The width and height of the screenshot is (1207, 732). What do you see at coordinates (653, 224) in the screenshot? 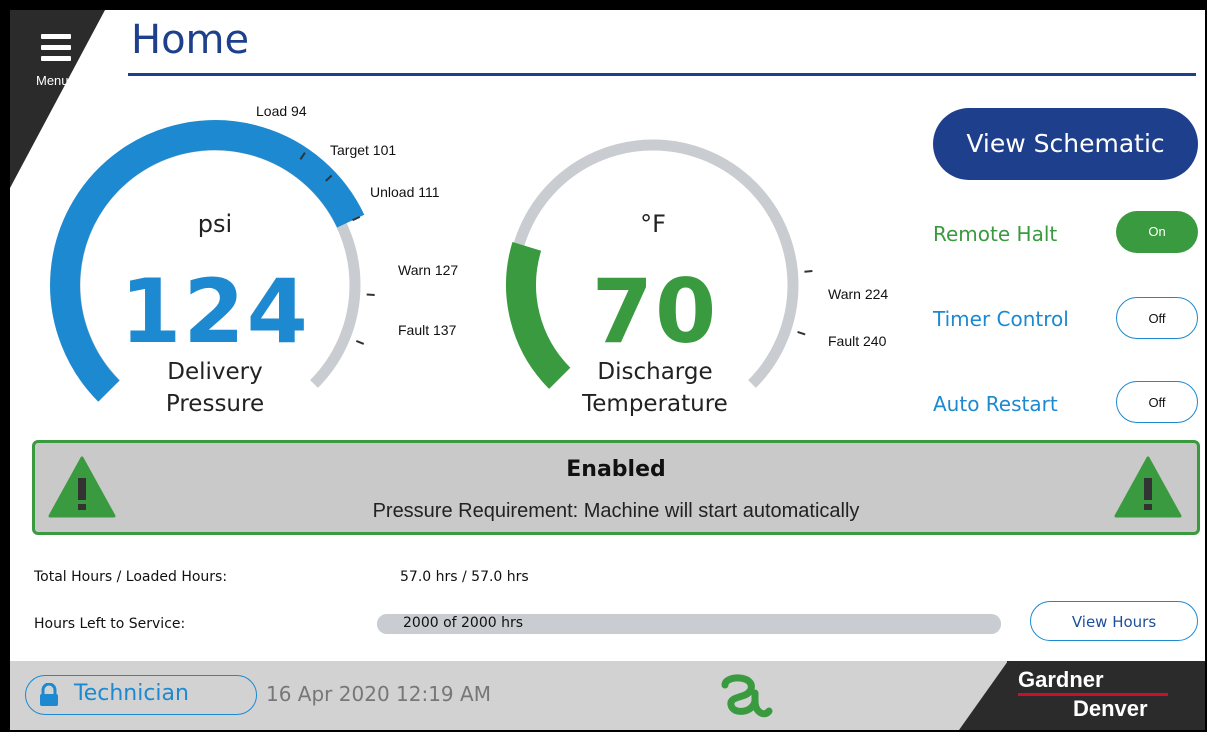
I see `temperature-unit: °F` at bounding box center [653, 224].